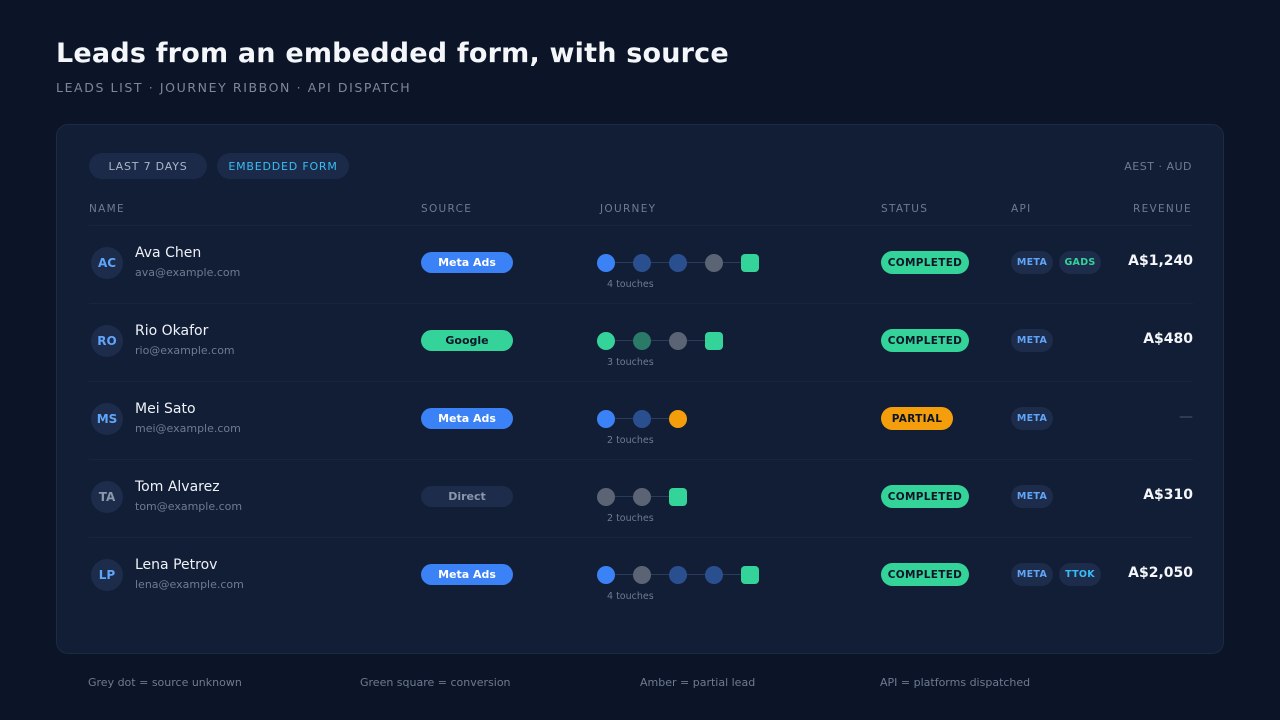 The image size is (1280, 720). I want to click on date-range-filter: LAST 7 DAYS, so click(148, 166).